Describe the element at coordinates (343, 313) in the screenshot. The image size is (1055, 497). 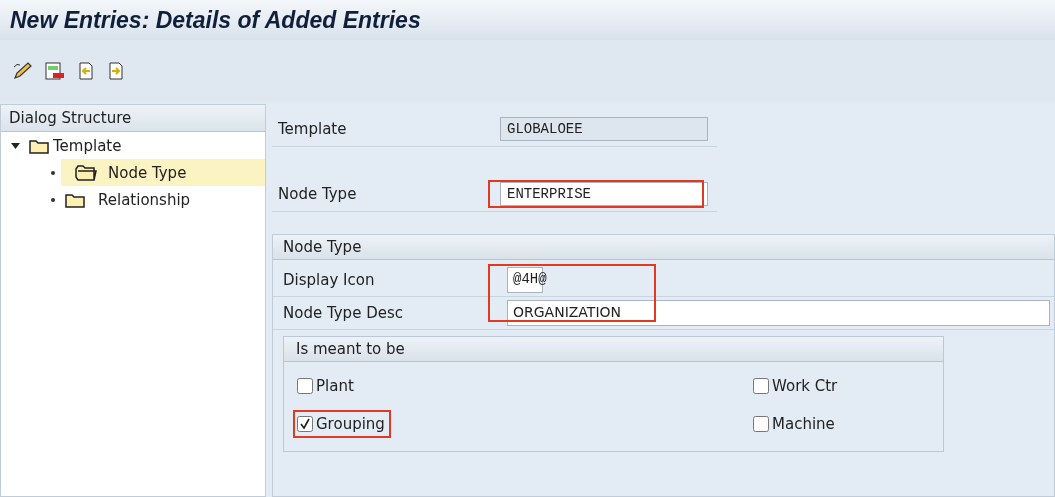
I see `field-label: Node Type Desc` at that location.